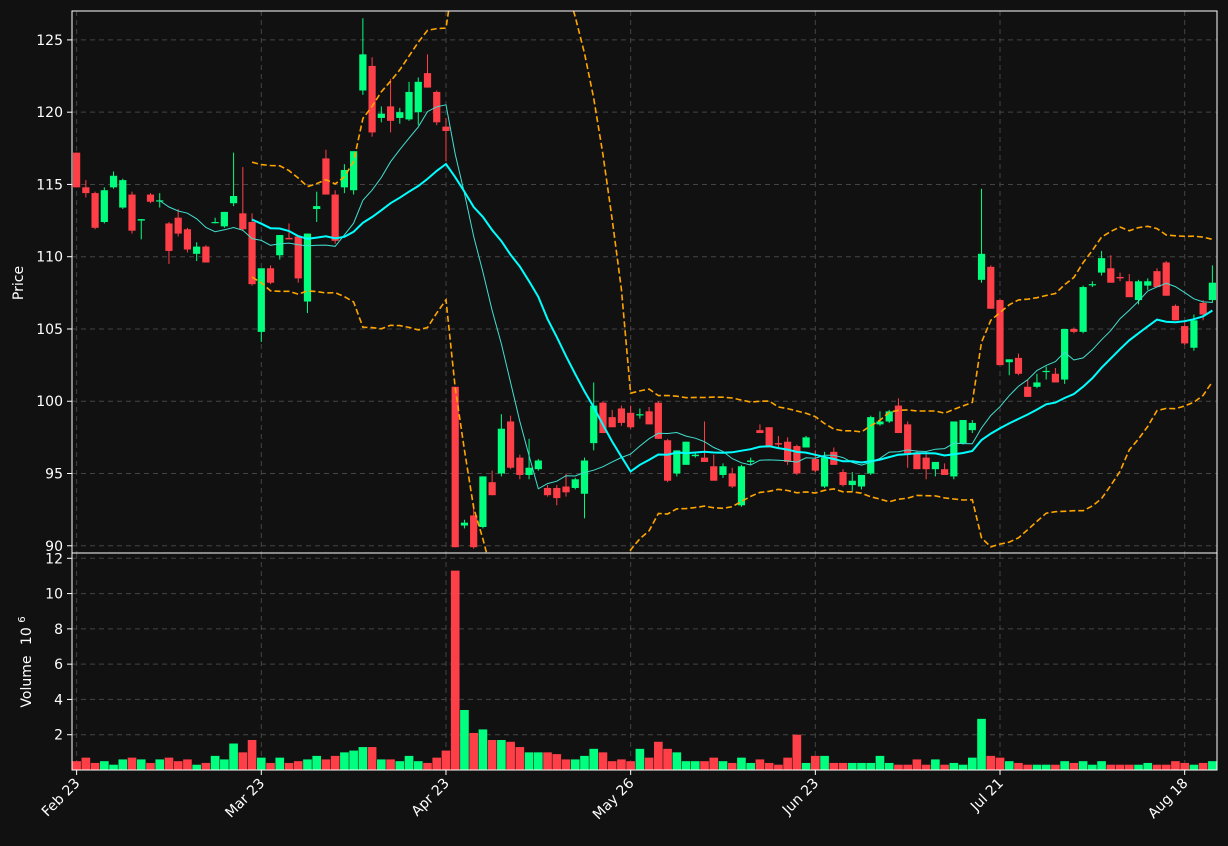 This screenshot has height=846, width=1228. Describe the element at coordinates (58, 700) in the screenshot. I see `volume-tick-label: 4` at that location.